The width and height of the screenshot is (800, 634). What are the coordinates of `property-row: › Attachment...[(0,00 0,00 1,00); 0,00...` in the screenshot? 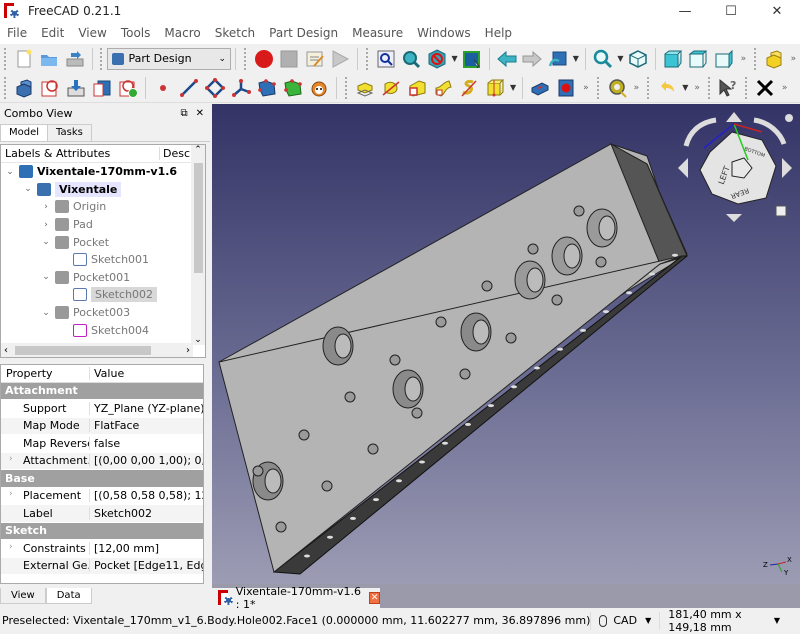 It's located at (102, 461).